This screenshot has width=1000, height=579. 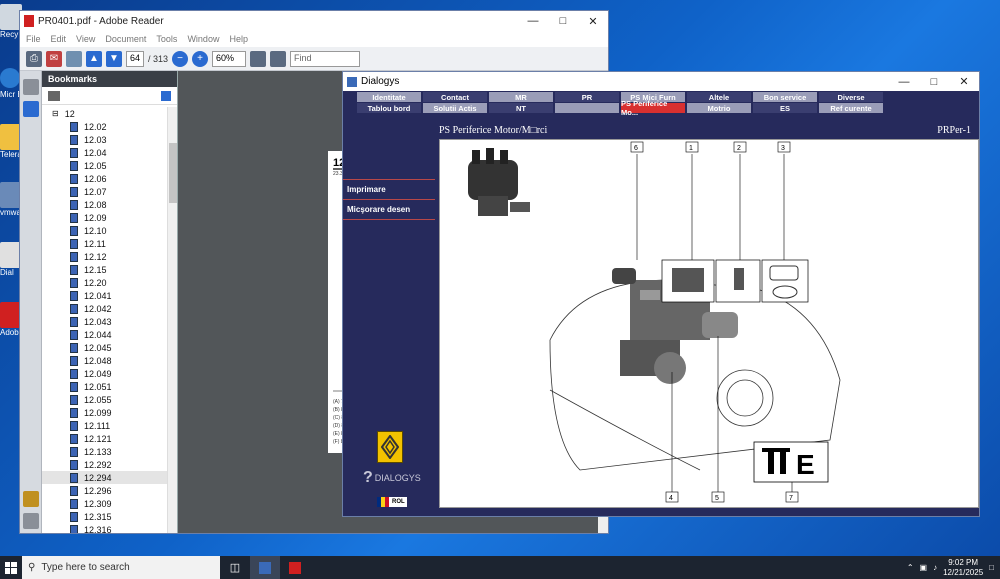 I want to click on bookmark-item: 12.10, so click(x=104, y=230).